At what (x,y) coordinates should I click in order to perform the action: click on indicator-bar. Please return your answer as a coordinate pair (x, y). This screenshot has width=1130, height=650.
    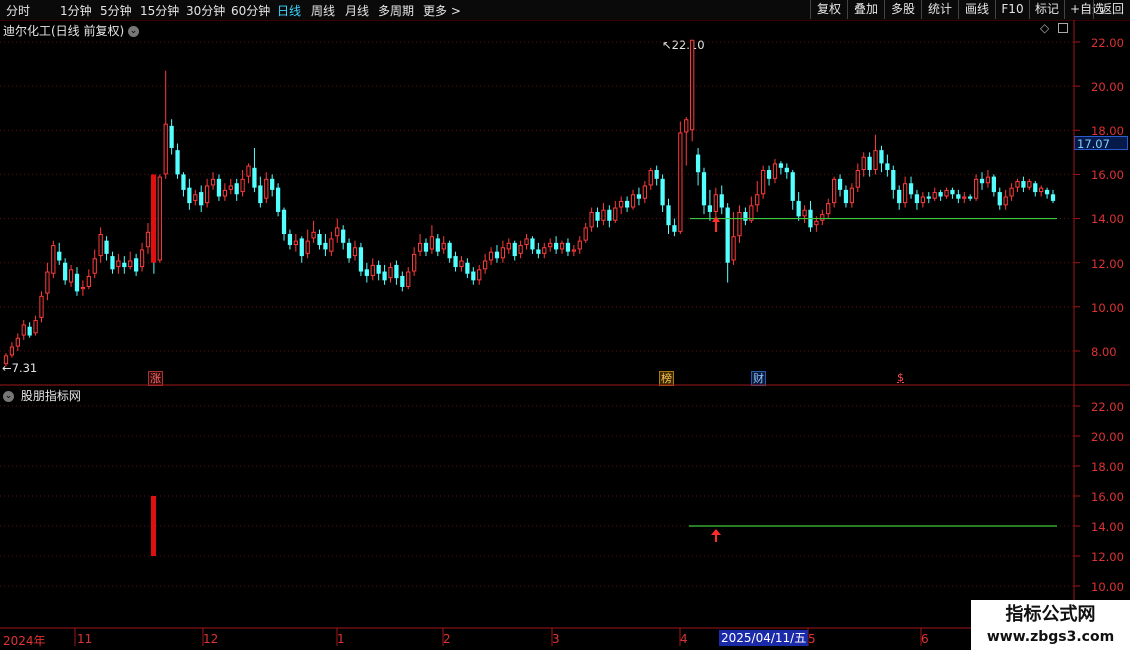
    Looking at the image, I should click on (153, 526).